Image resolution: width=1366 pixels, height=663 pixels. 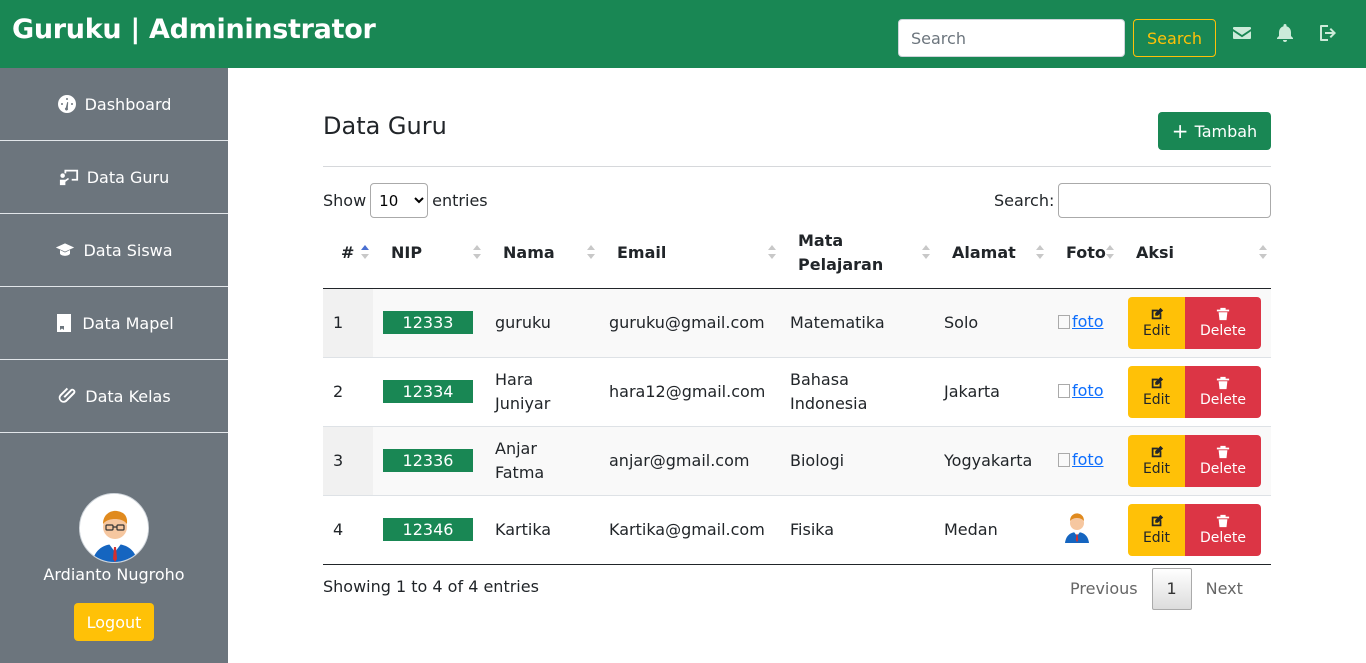 What do you see at coordinates (857, 392) in the screenshot?
I see `cell-mata-pelajaran: Bahasa Indonesia` at bounding box center [857, 392].